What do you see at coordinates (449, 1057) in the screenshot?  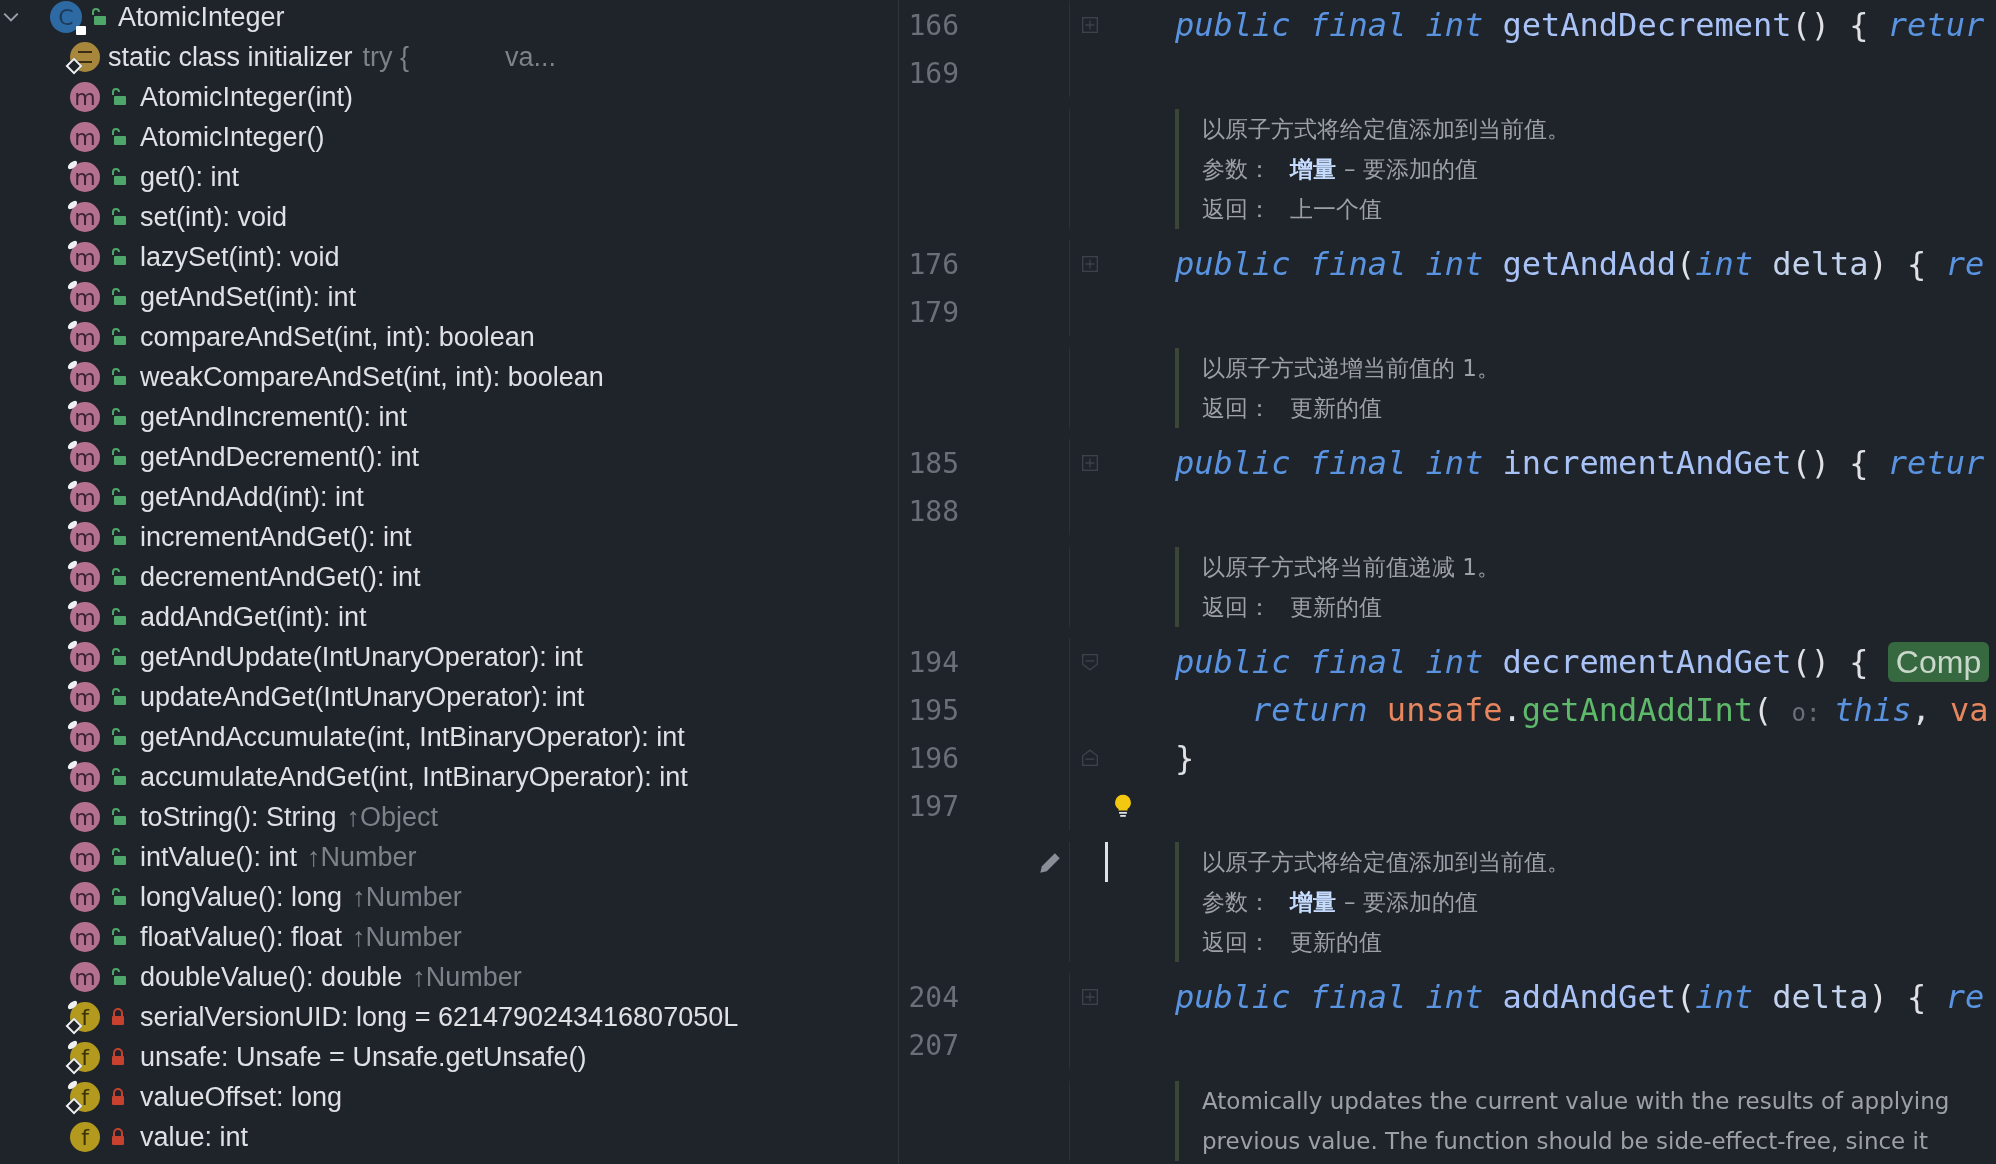 I see `tree-item: f unsafe: Unsafe = Unsafe.getUnsafe()` at bounding box center [449, 1057].